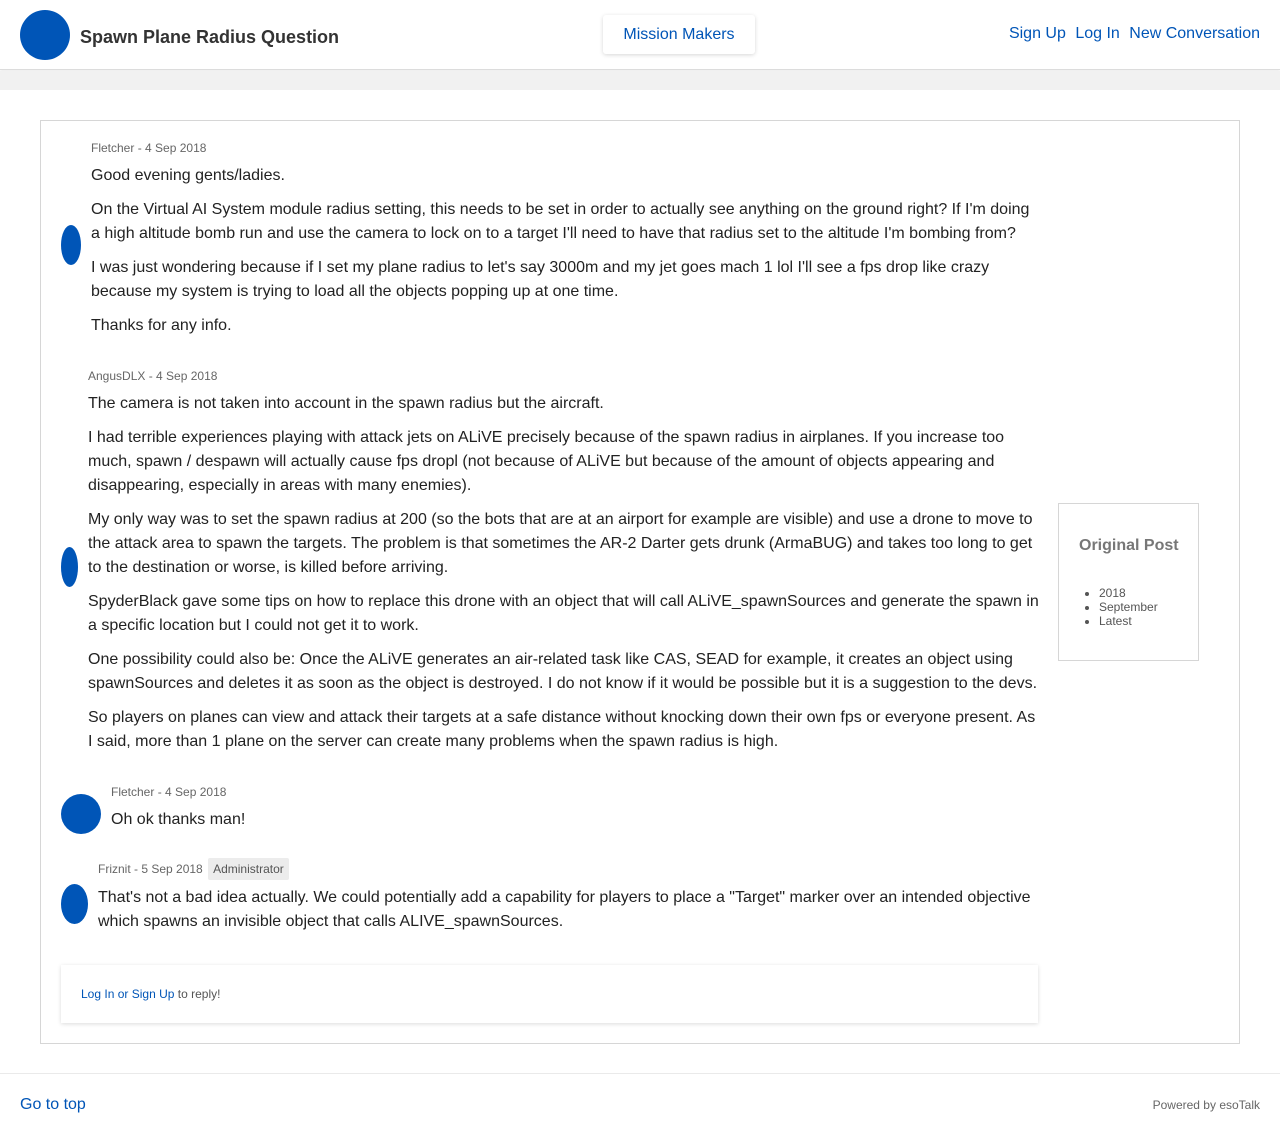 This screenshot has height=1138, width=1280. I want to click on post-paragraph: Thanks for any info., so click(161, 325).